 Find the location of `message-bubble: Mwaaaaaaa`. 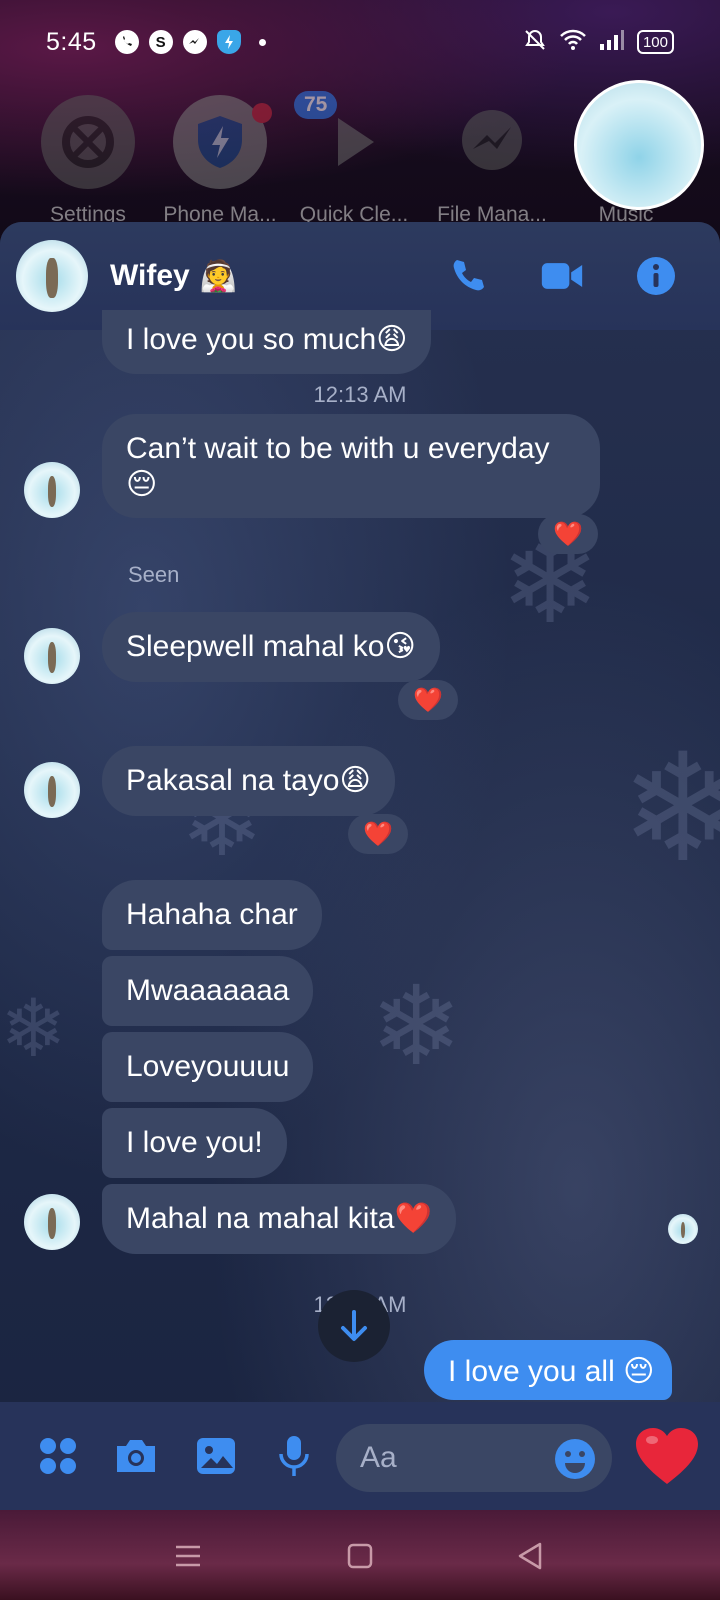

message-bubble: Mwaaaaaaa is located at coordinates (208, 991).